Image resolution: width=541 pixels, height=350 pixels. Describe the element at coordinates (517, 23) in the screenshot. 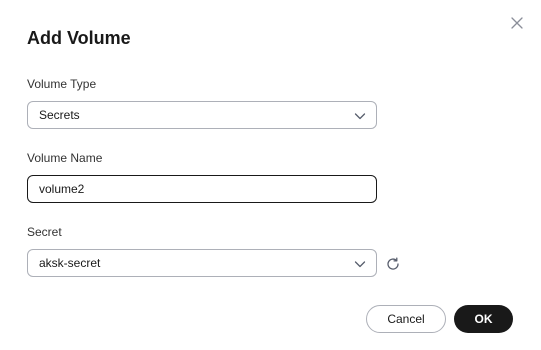

I see `close-icon` at that location.